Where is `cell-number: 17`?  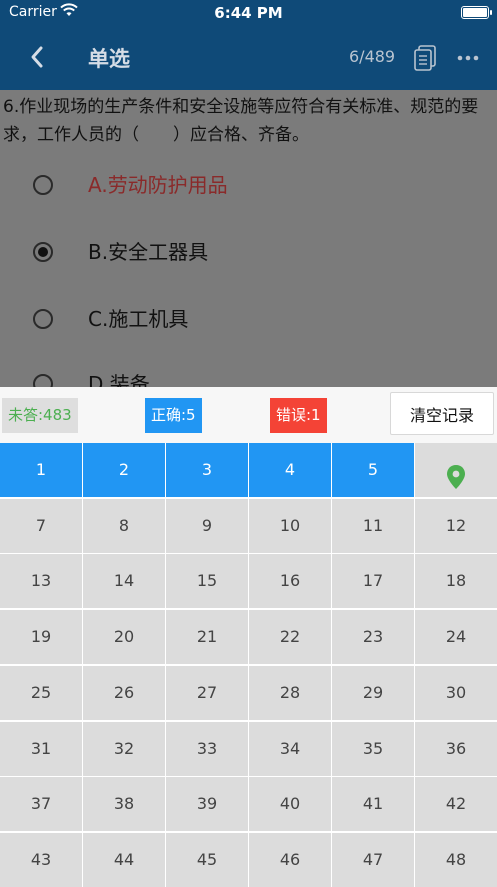 cell-number: 17 is located at coordinates (373, 580).